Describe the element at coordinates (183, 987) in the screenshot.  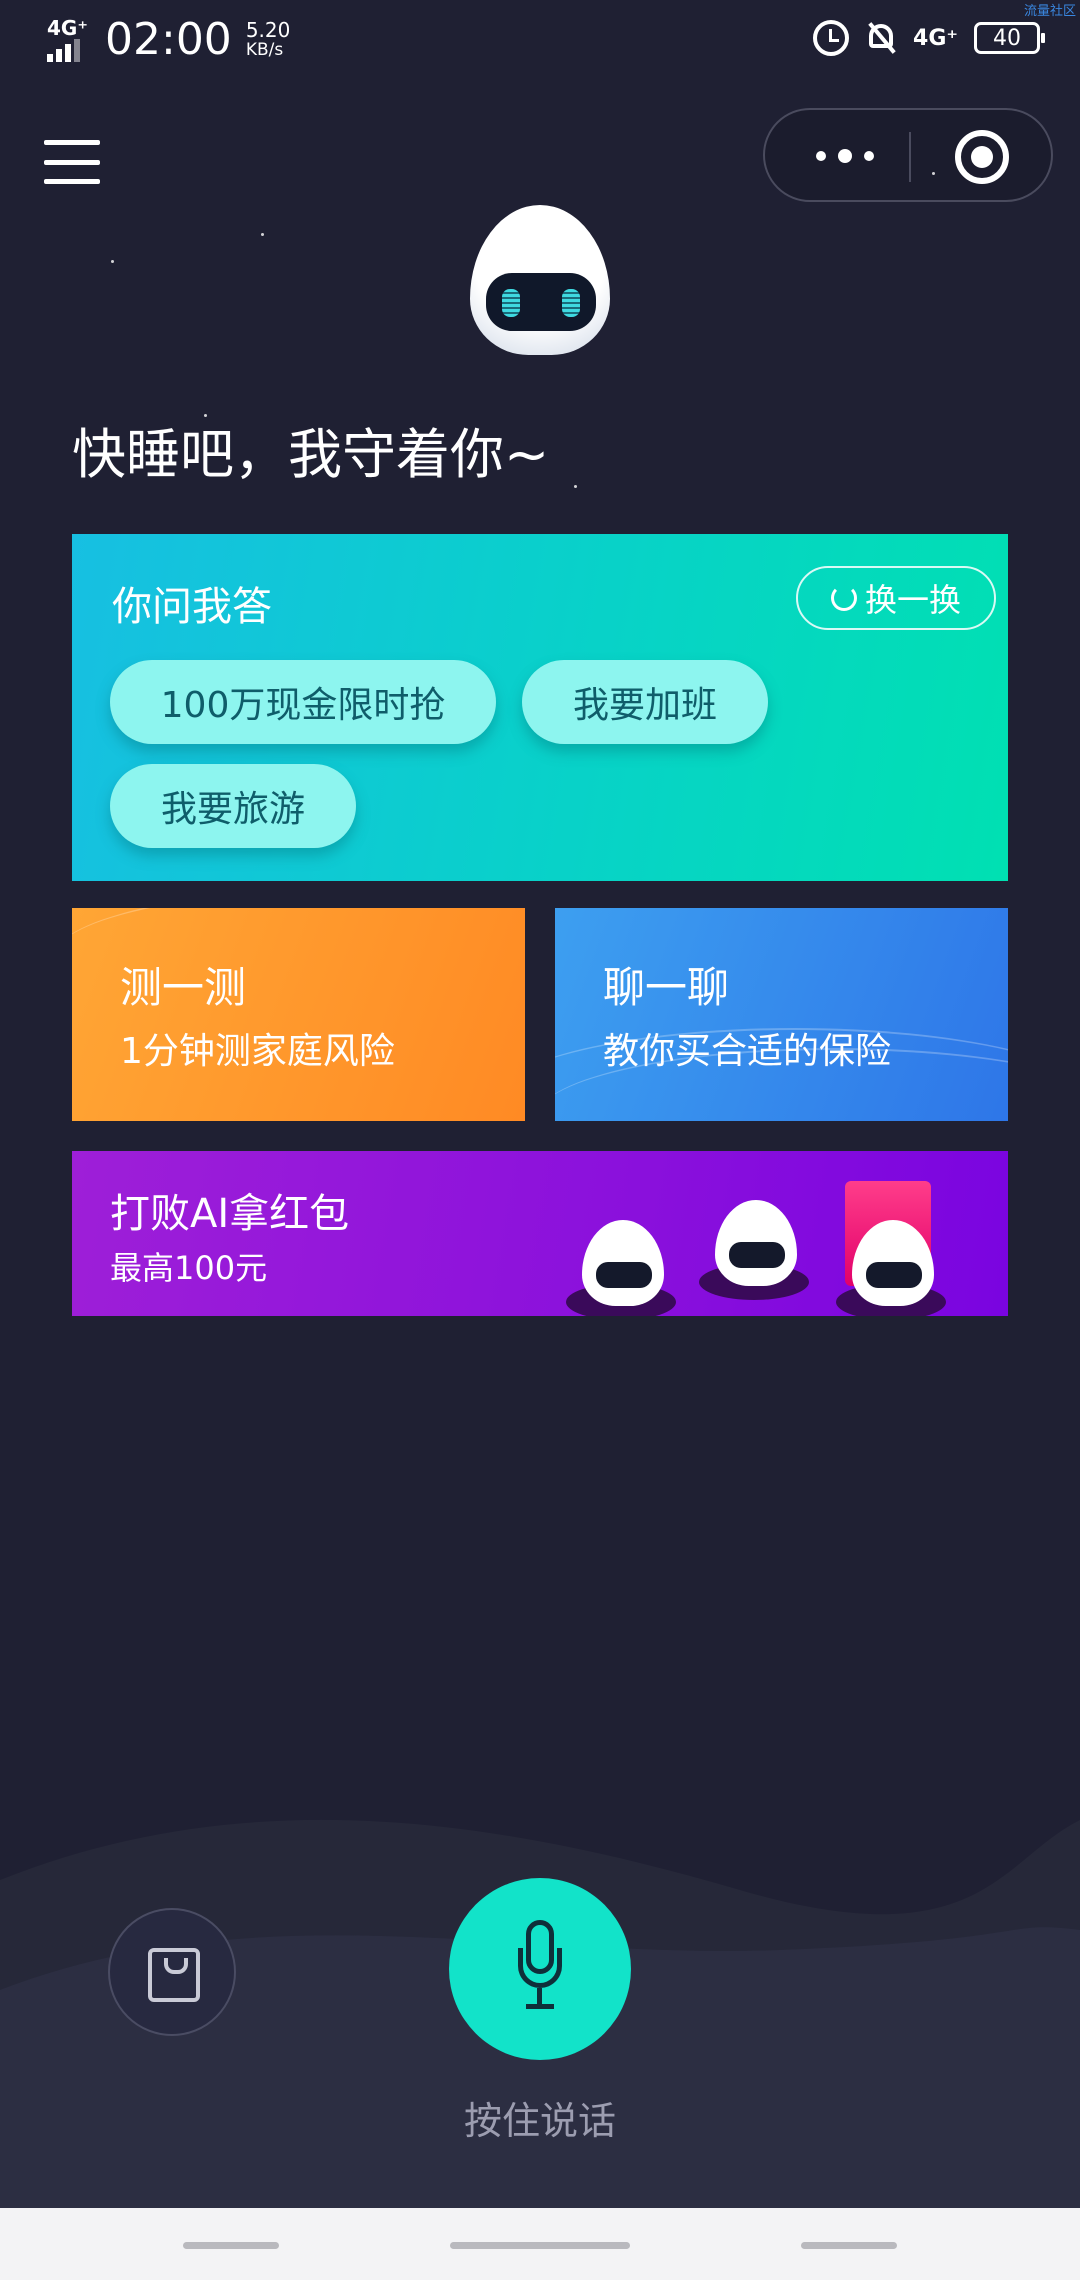
I see `test-card-title: 测一测` at that location.